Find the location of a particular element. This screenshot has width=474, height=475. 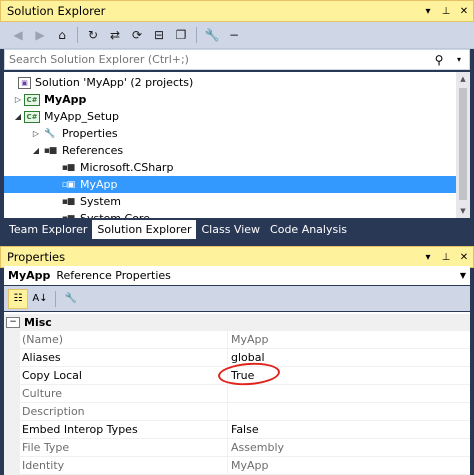

home-icon: ⌂ is located at coordinates (62, 35).